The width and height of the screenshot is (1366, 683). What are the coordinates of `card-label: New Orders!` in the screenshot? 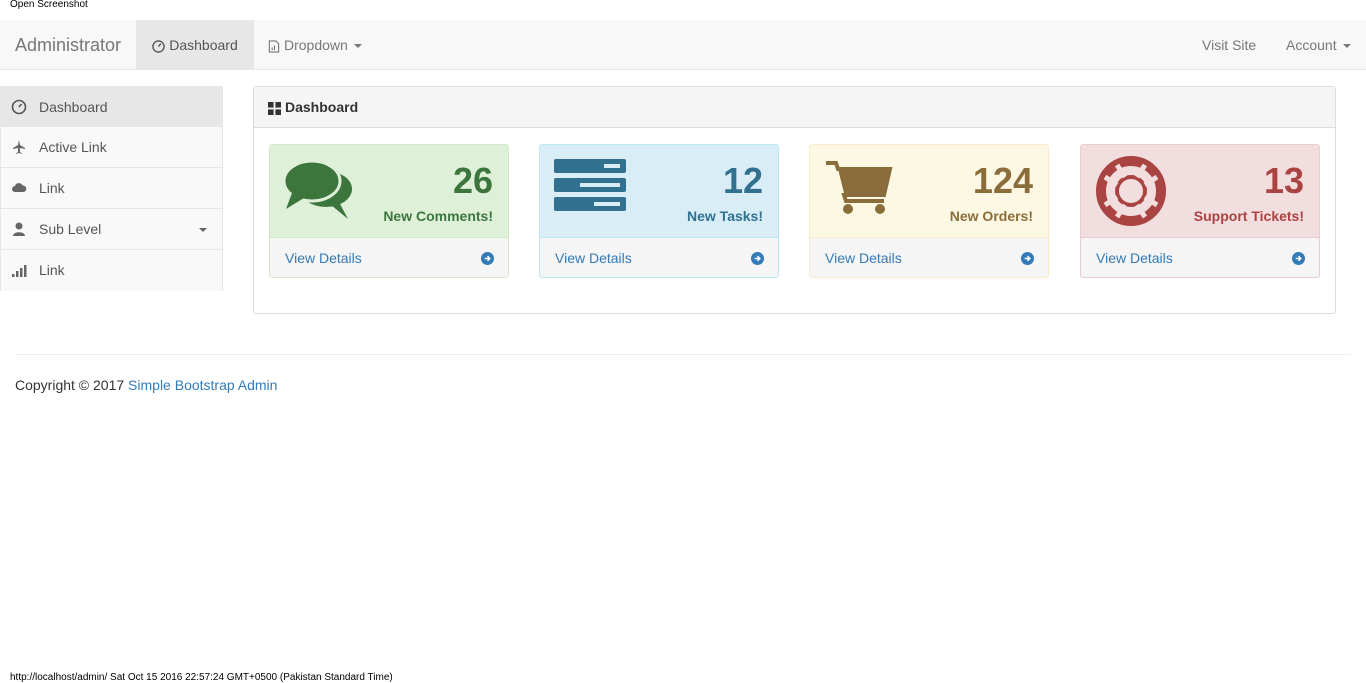 It's located at (991, 216).